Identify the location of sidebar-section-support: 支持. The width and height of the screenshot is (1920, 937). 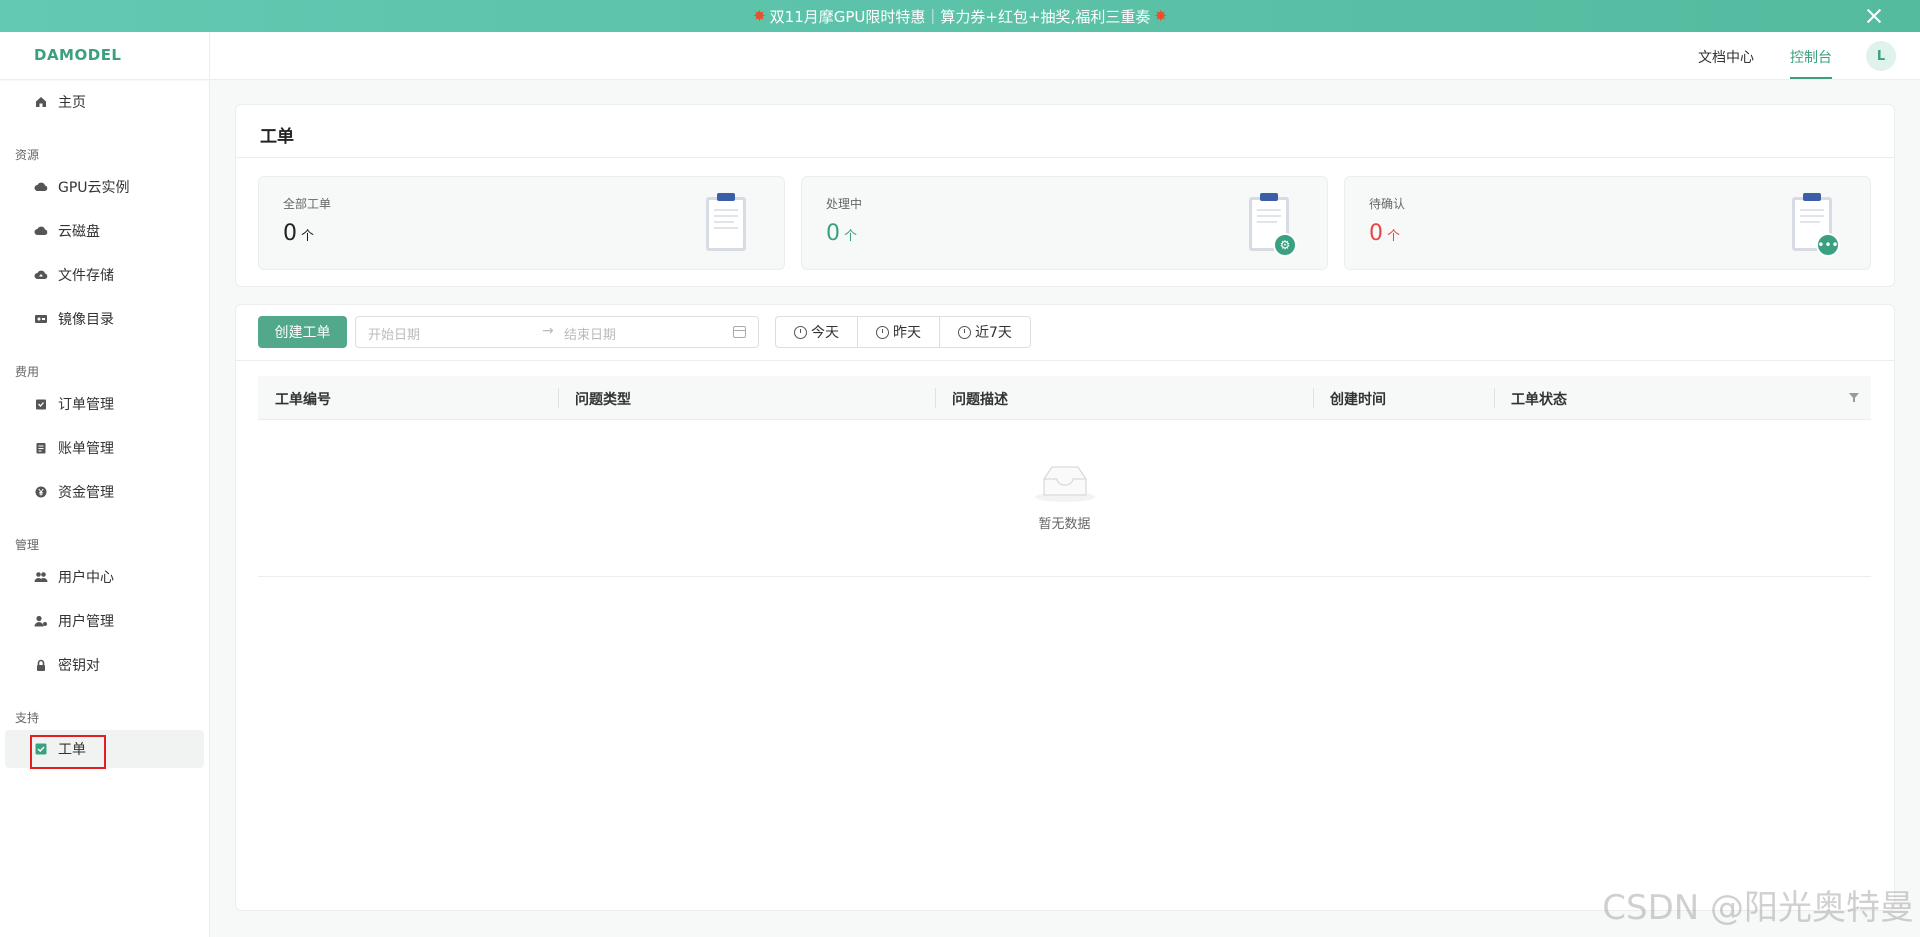
(27, 718).